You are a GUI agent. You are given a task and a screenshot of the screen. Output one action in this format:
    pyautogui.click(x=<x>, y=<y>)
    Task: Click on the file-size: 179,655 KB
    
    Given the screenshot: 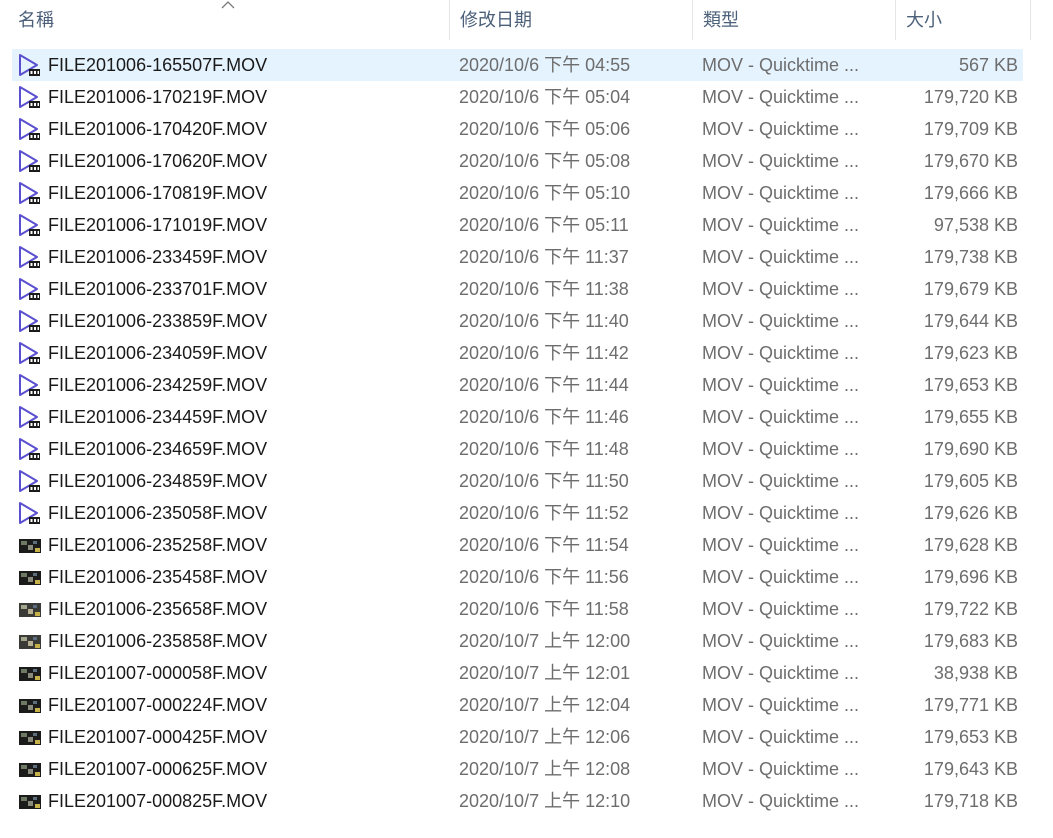 What is the action you would take?
    pyautogui.click(x=970, y=417)
    